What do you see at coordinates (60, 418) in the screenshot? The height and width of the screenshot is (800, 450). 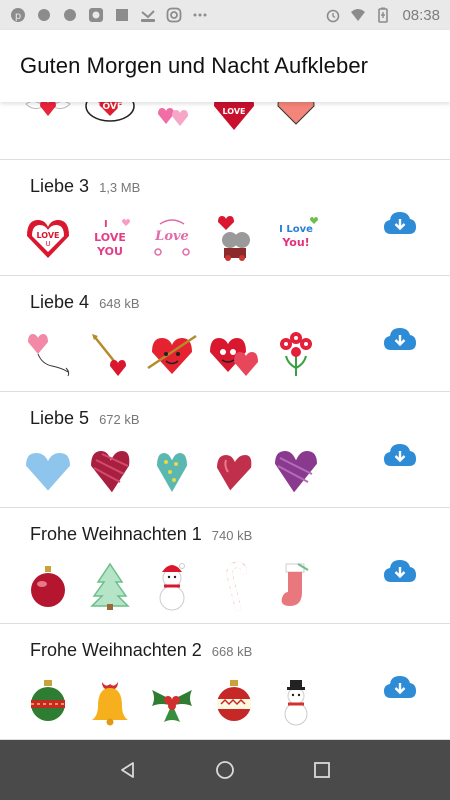 I see `pack-name: Liebe 5` at bounding box center [60, 418].